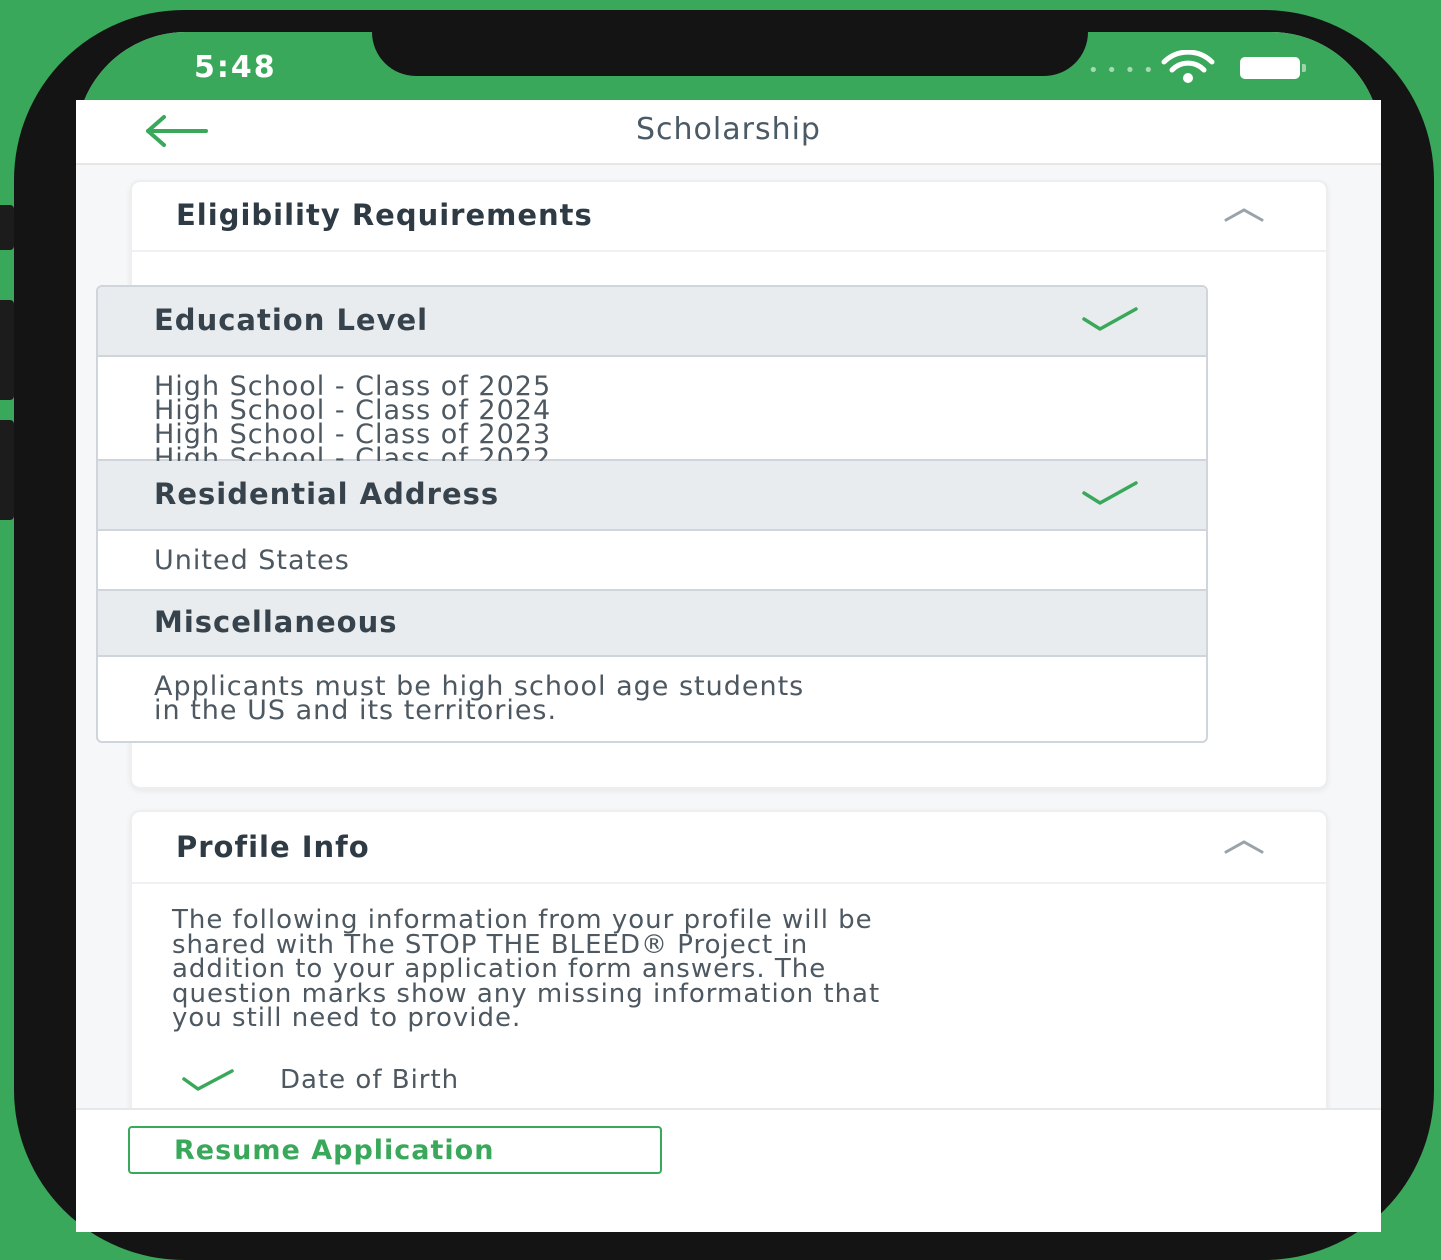 This screenshot has width=1441, height=1260. I want to click on resume-application-button: Resume Application, so click(395, 1150).